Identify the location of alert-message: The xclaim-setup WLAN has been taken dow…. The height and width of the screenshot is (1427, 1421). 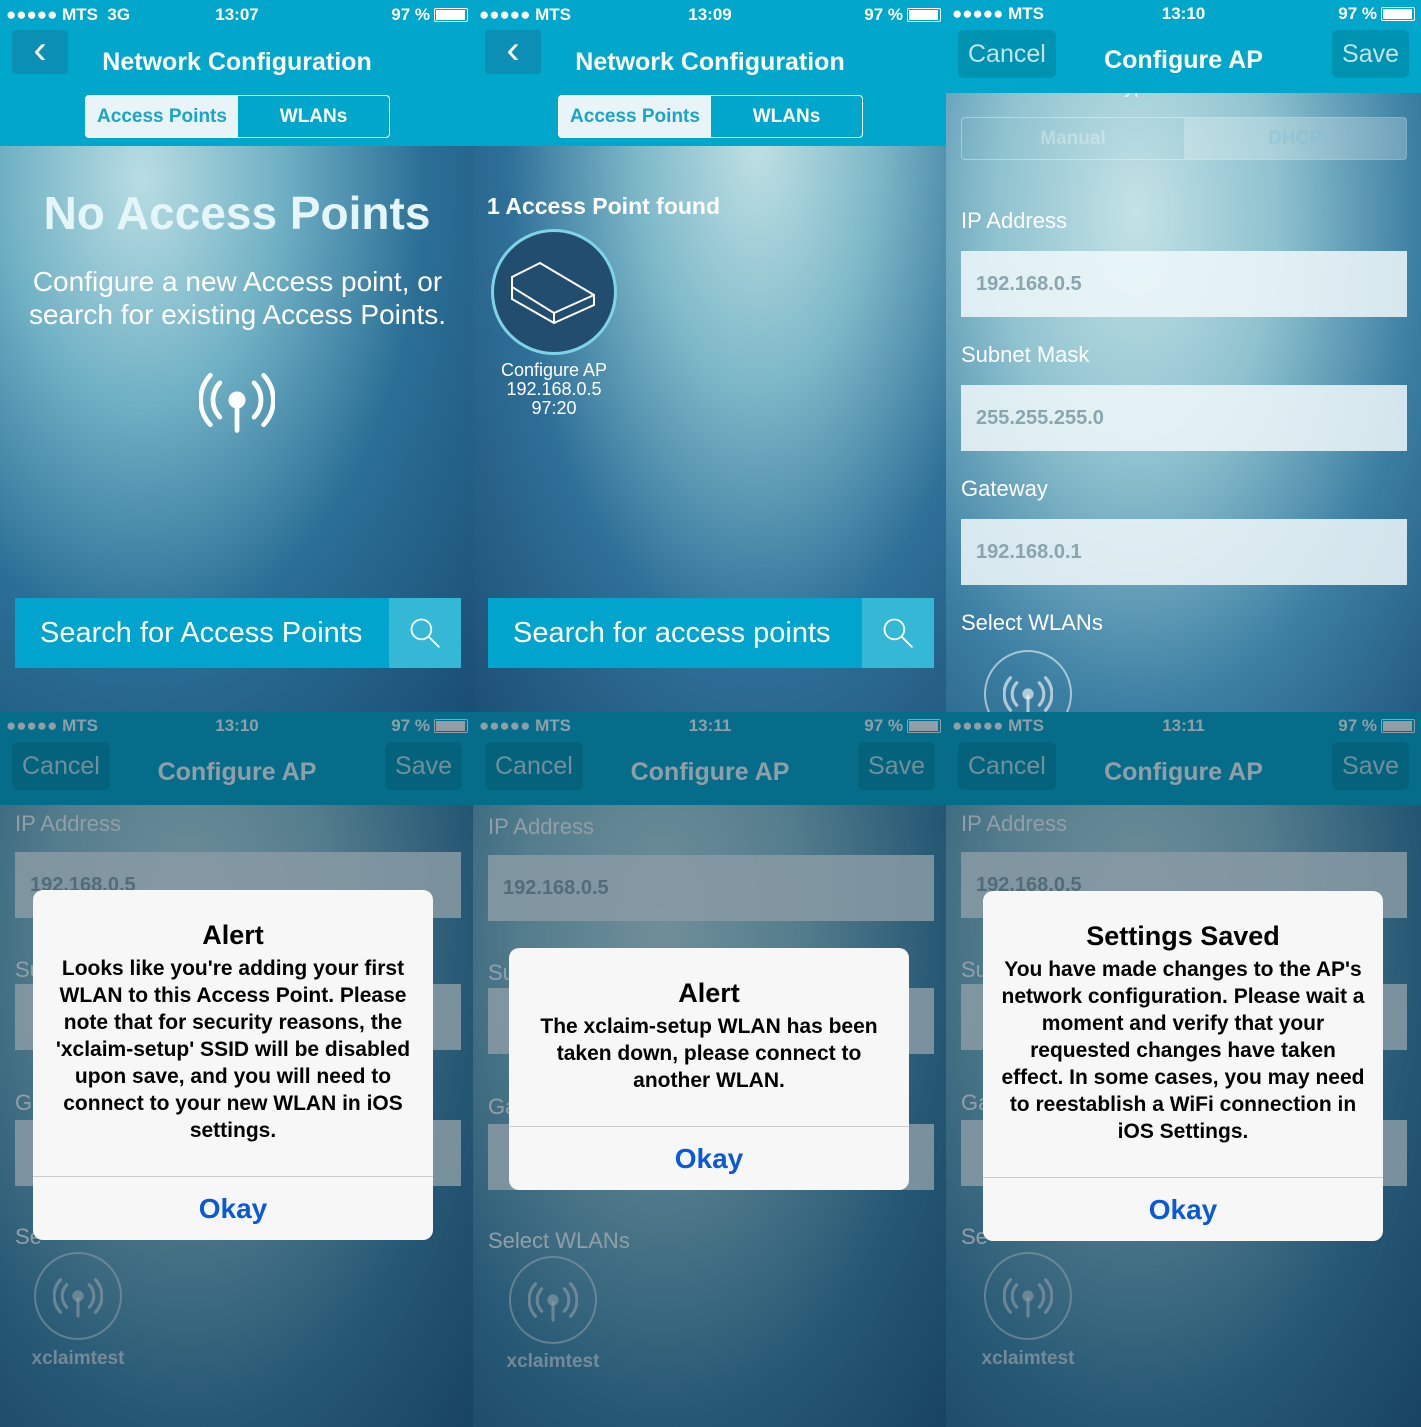
(709, 1053).